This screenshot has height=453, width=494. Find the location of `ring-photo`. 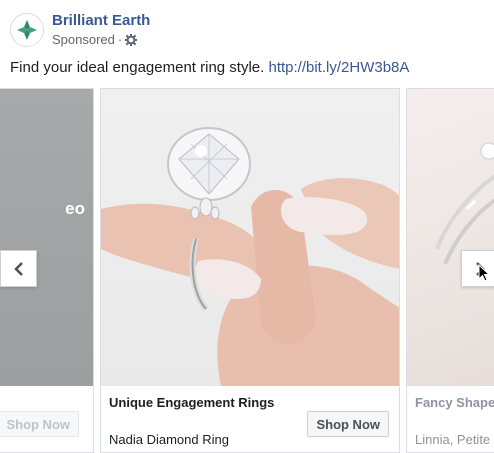

ring-photo is located at coordinates (464, 203).